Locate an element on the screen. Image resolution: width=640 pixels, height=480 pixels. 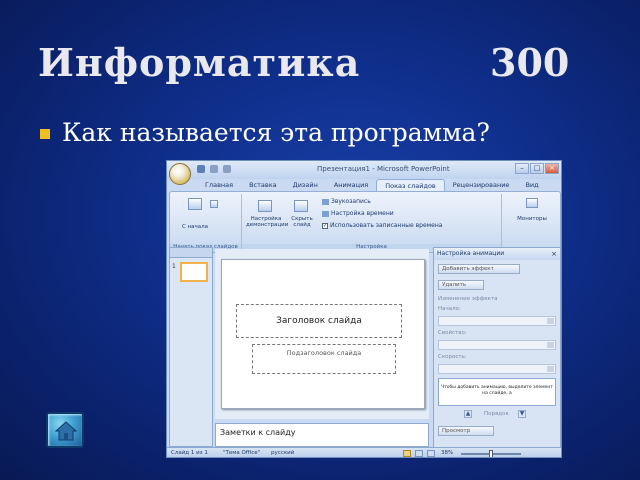
score-label: 300 is located at coordinates (530, 62).